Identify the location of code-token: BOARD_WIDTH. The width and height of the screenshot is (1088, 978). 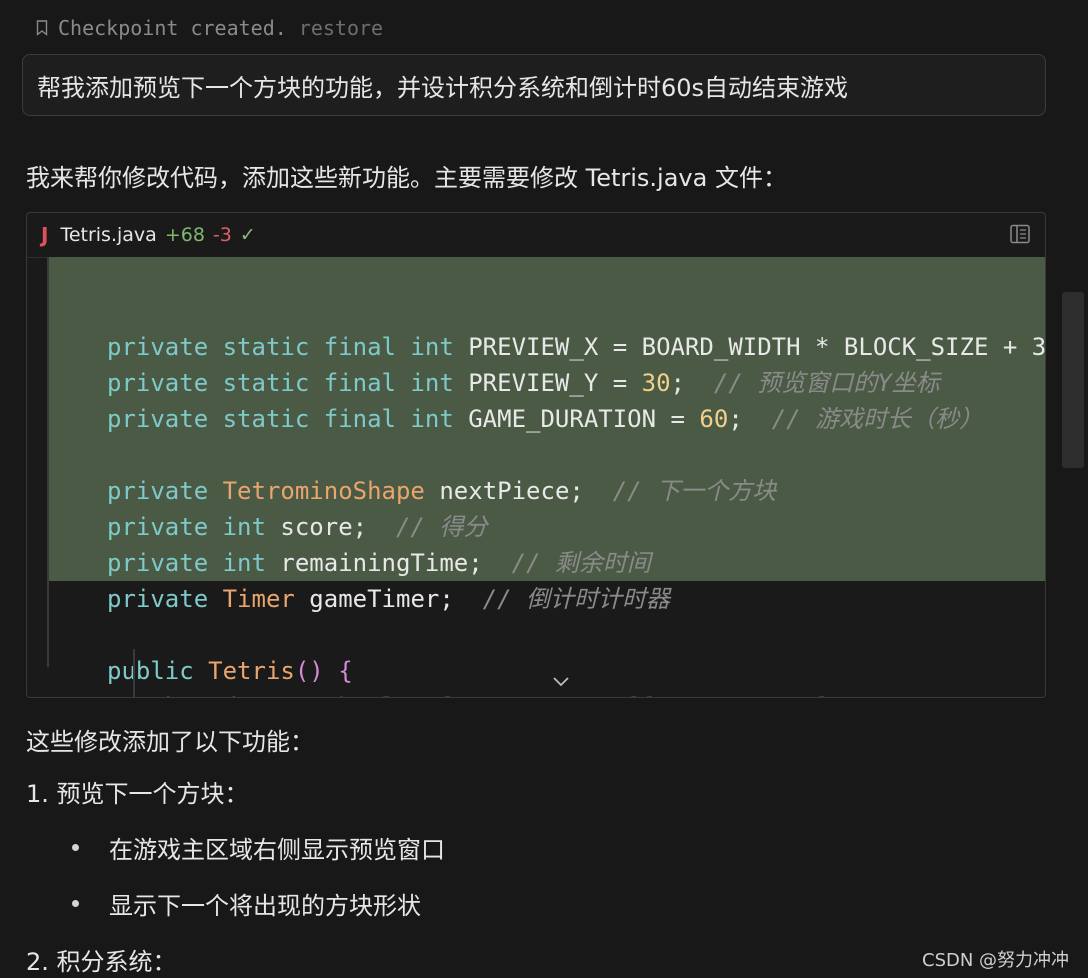
(735, 695).